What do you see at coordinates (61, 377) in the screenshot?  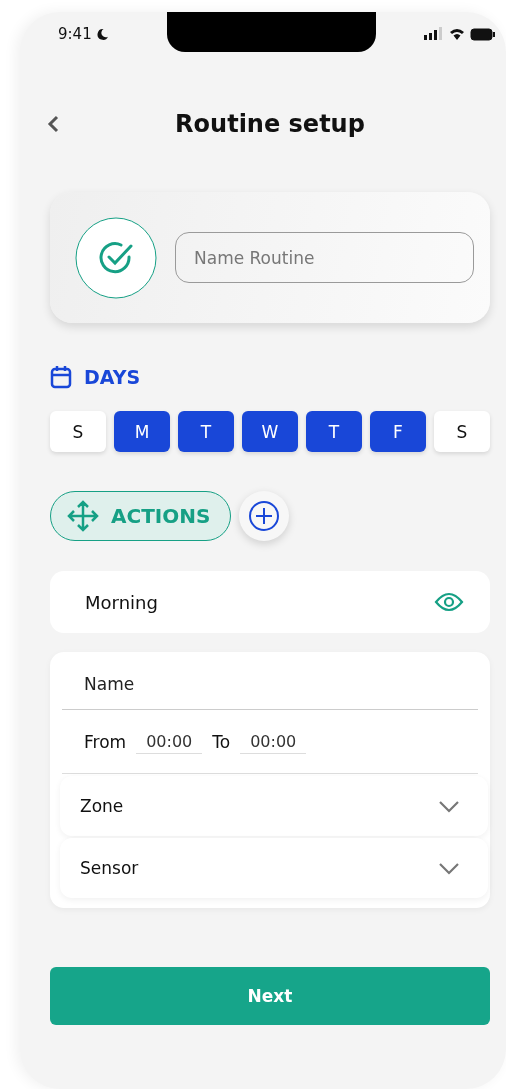 I see `calendar-icon` at bounding box center [61, 377].